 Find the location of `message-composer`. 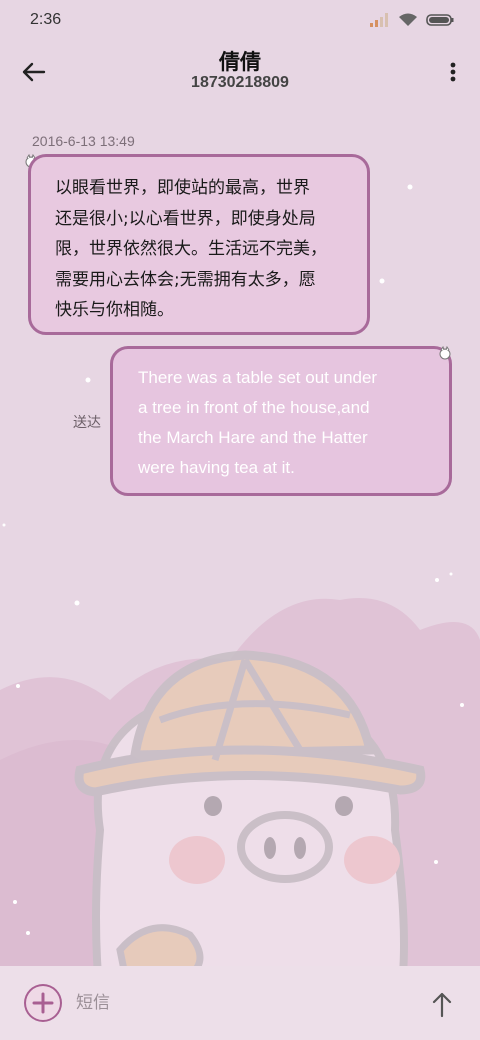

message-composer is located at coordinates (240, 1003).